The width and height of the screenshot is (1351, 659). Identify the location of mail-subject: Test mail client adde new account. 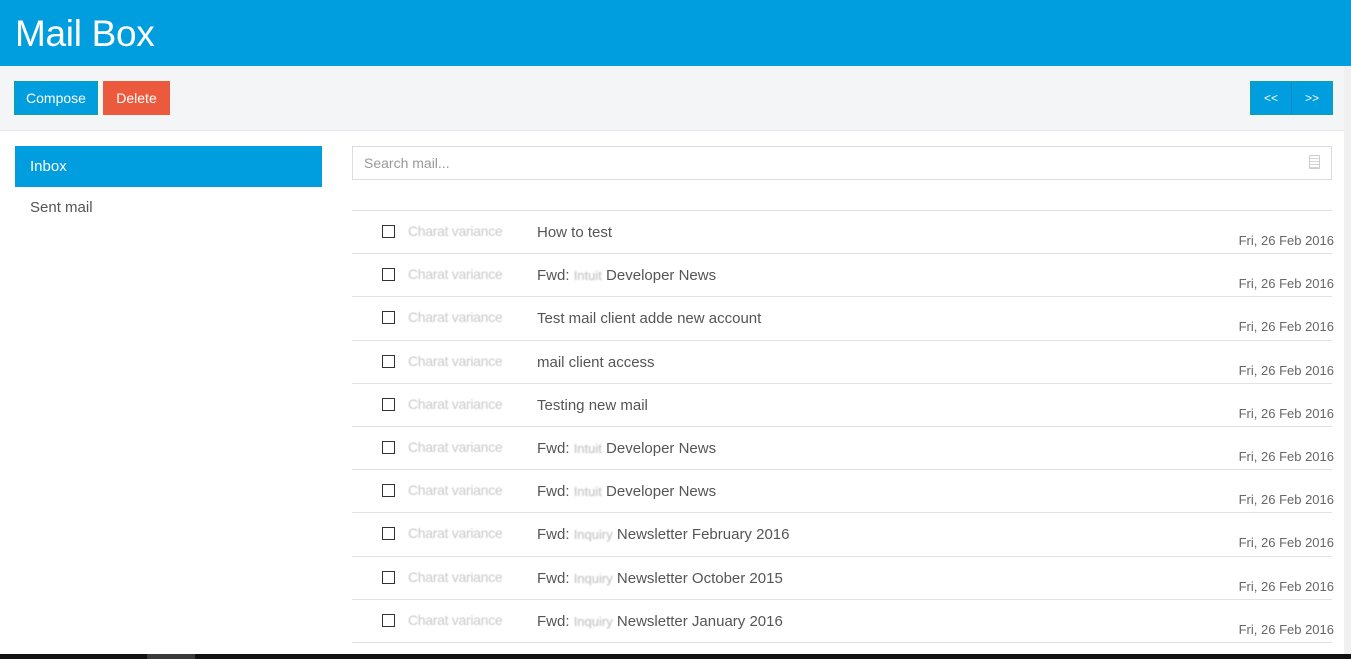
(649, 318).